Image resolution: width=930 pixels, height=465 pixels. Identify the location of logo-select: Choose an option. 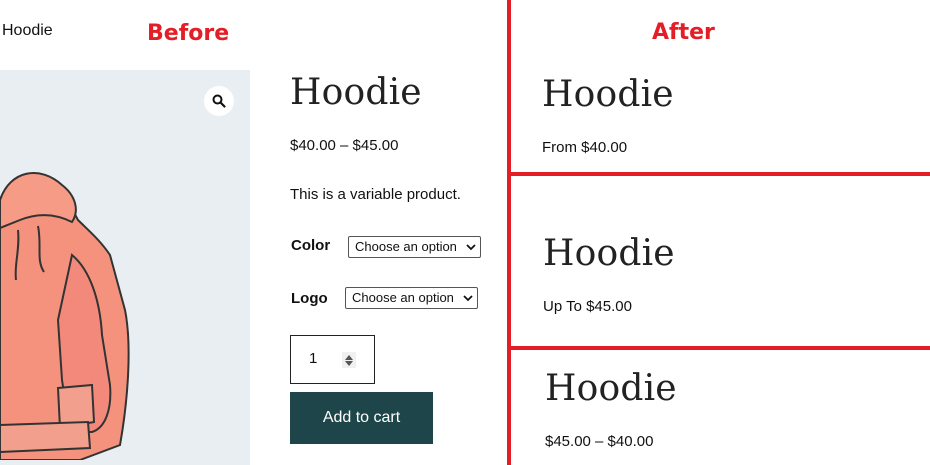
(411, 298).